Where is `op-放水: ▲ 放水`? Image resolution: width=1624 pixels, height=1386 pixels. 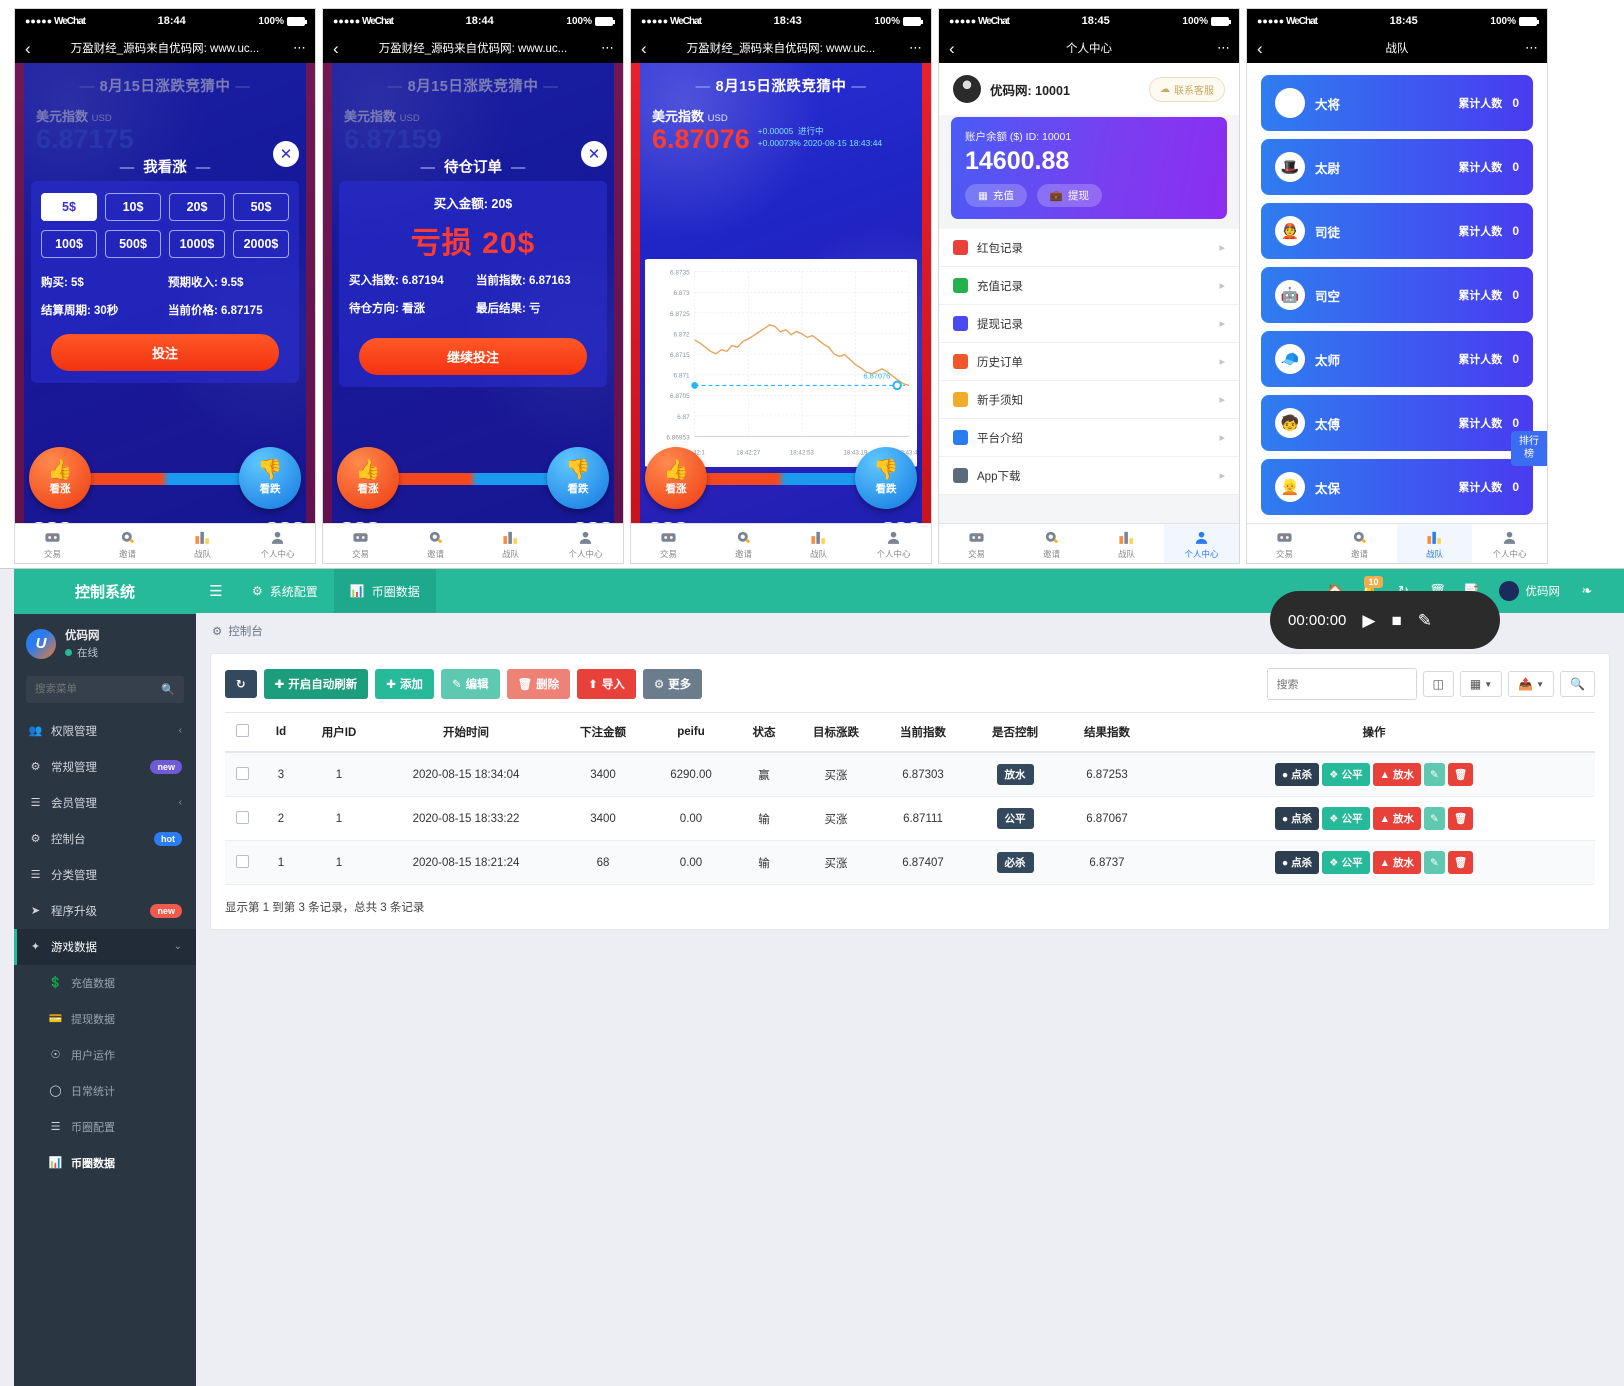
op-放水: ▲ 放水 is located at coordinates (1396, 818).